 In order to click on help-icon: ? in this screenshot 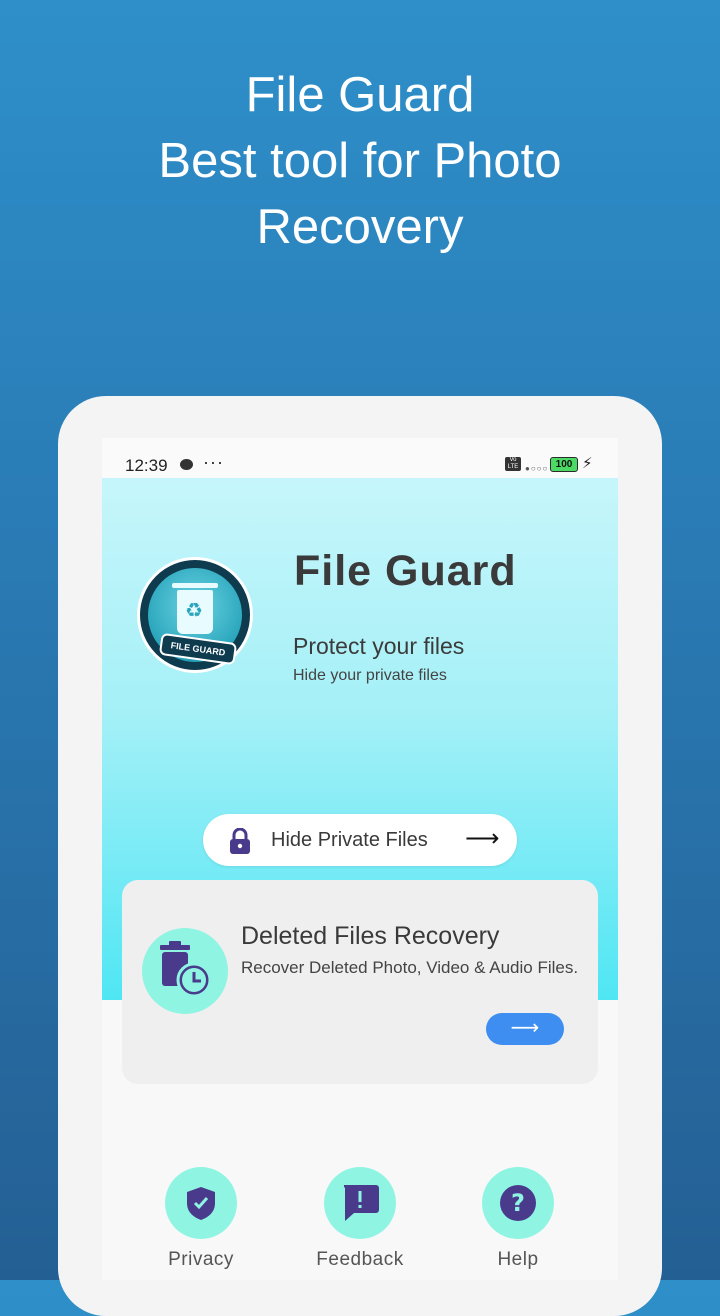, I will do `click(518, 1203)`.